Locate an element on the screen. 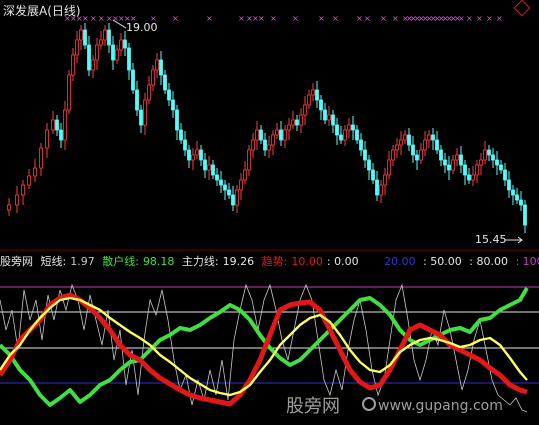  high-price-label: 19.00 is located at coordinates (142, 27).